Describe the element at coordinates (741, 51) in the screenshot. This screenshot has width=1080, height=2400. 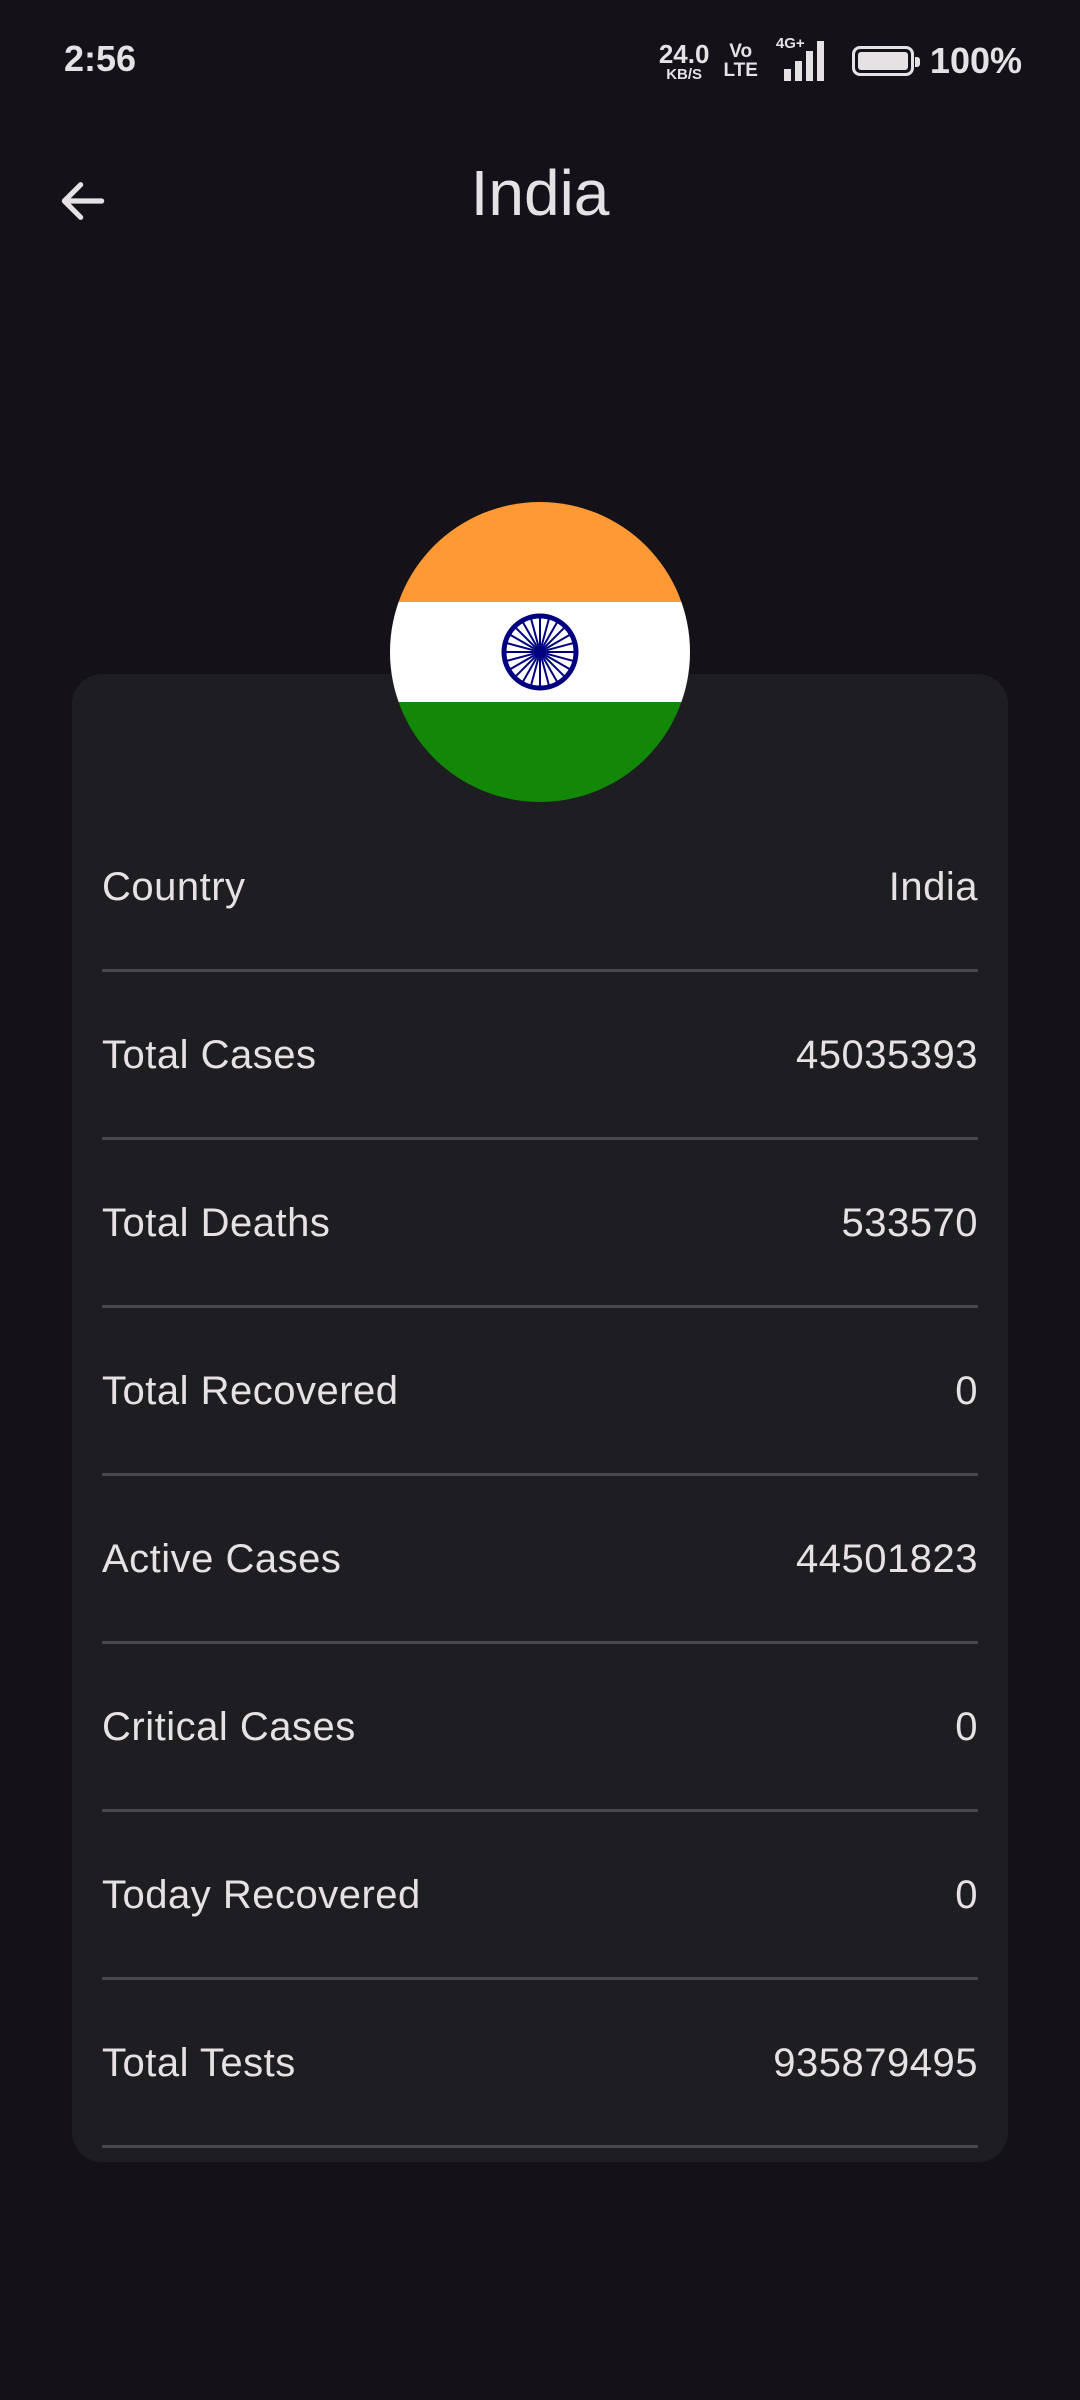
I see `volte-top: Vo` at that location.